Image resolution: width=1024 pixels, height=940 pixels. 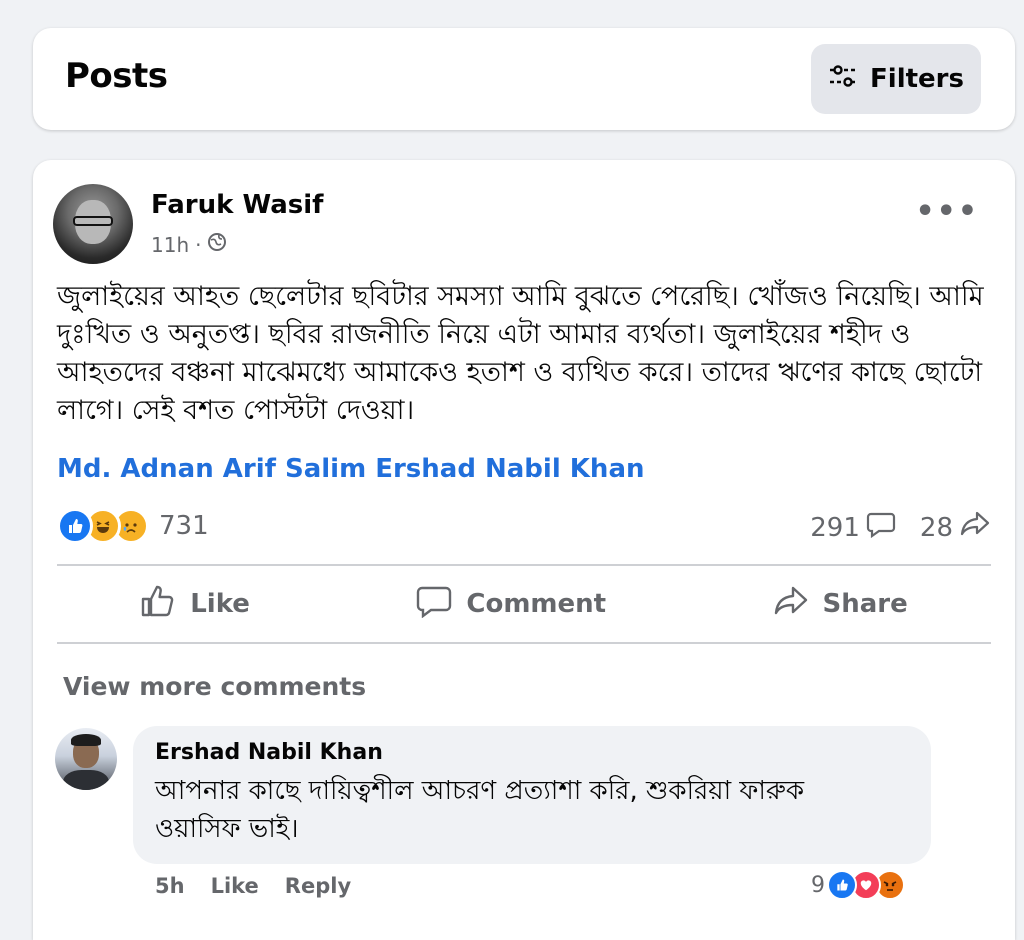 What do you see at coordinates (858, 885) in the screenshot?
I see `comment-reactions: 9` at bounding box center [858, 885].